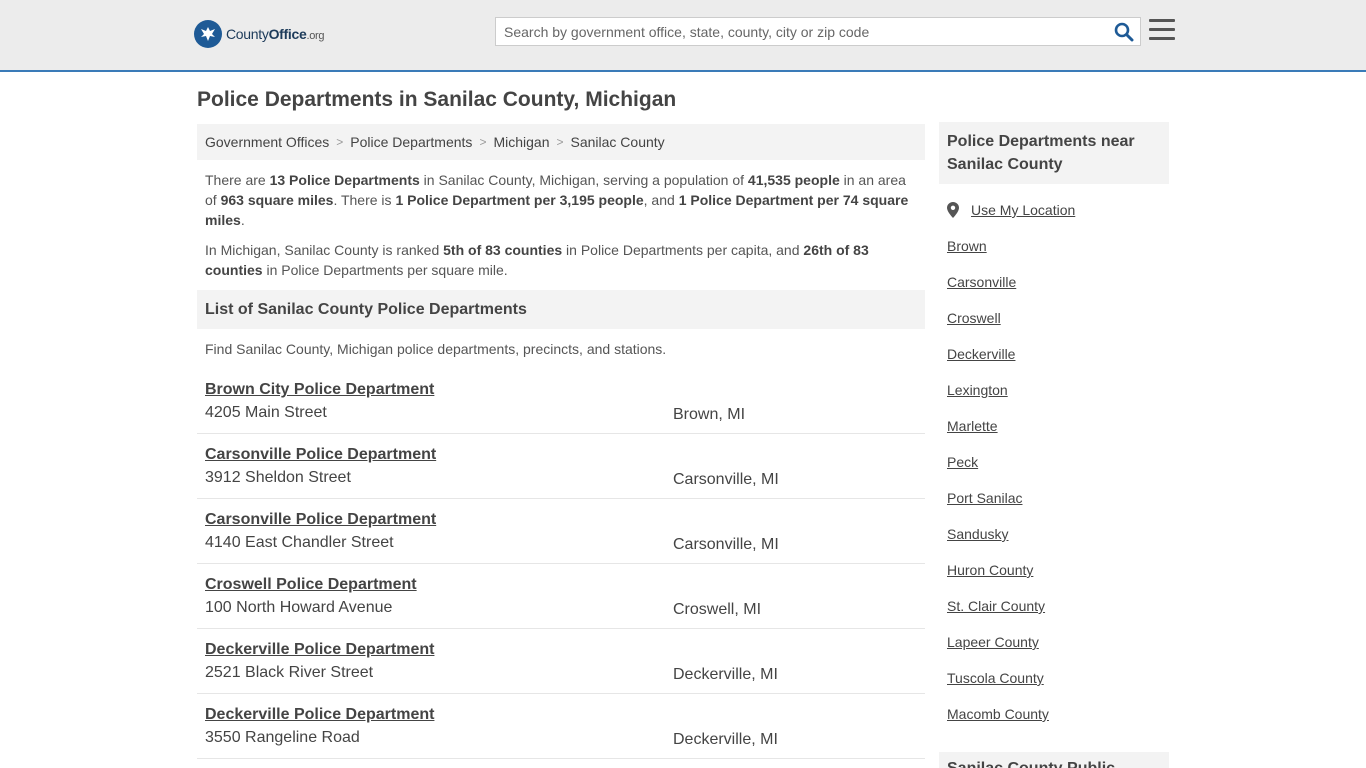 This screenshot has width=1366, height=768. I want to click on department-link: Croswell Police Department, so click(561, 585).